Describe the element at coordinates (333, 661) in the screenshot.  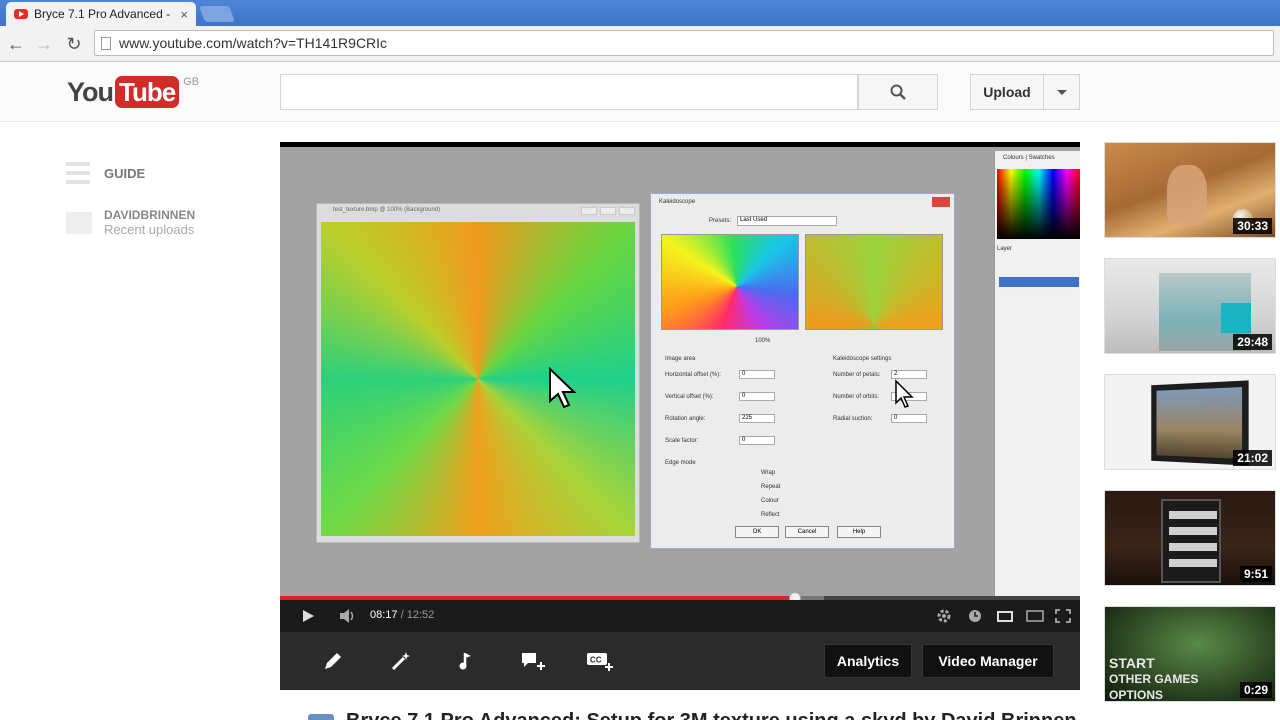
I see `pencil-icon` at that location.